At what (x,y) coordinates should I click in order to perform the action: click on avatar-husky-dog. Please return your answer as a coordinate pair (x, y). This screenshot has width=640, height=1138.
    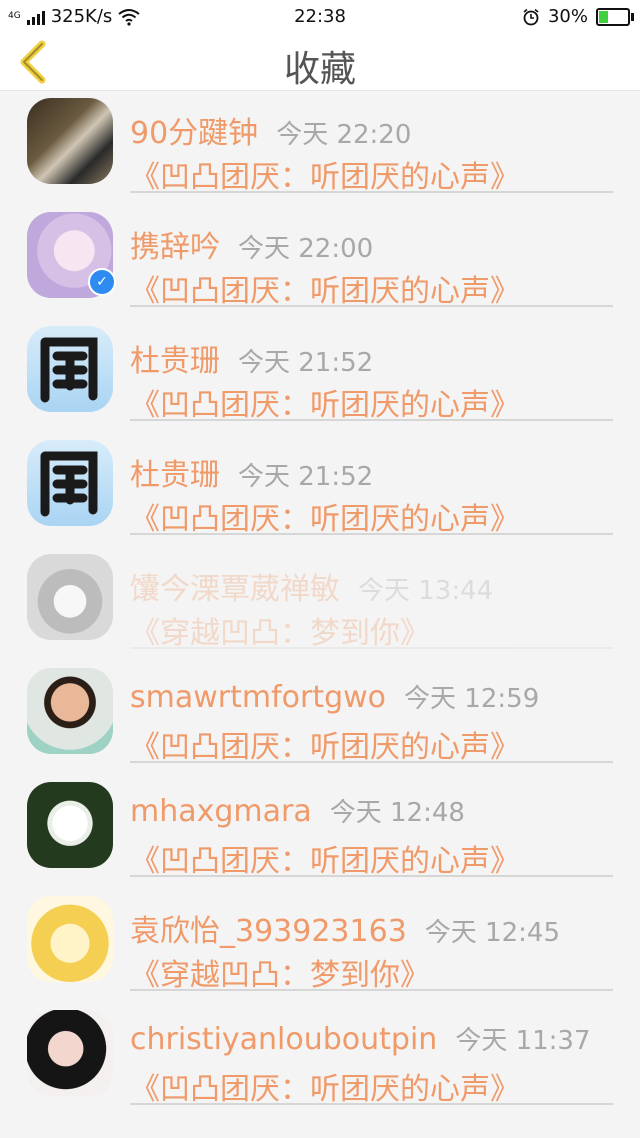
    Looking at the image, I should click on (70, 597).